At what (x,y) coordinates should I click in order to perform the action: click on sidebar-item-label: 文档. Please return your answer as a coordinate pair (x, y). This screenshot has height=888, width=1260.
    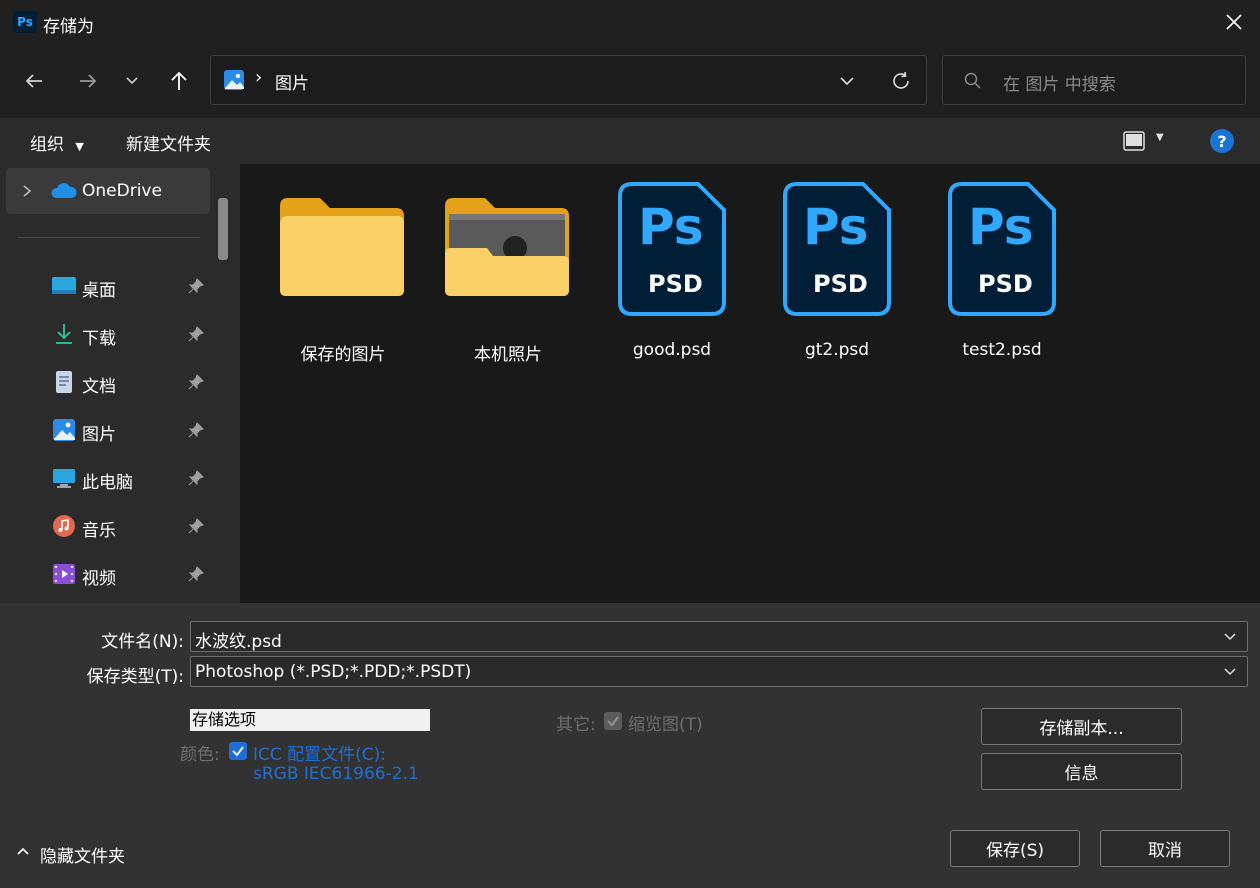
    Looking at the image, I should click on (99, 387).